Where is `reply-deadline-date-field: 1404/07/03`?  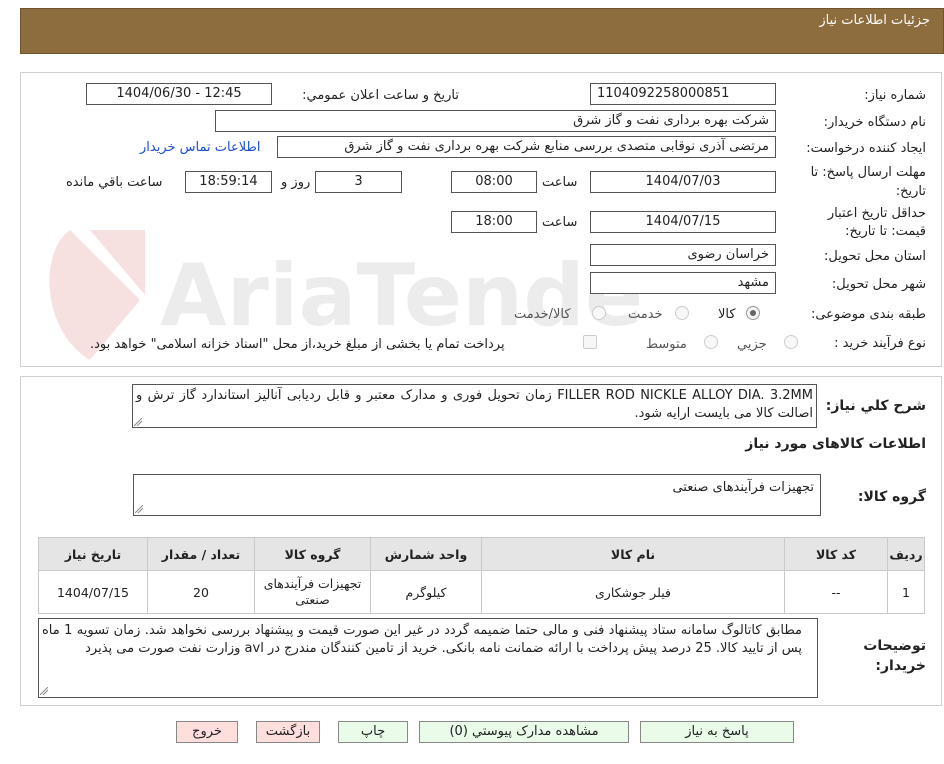
reply-deadline-date-field: 1404/07/03 is located at coordinates (683, 182).